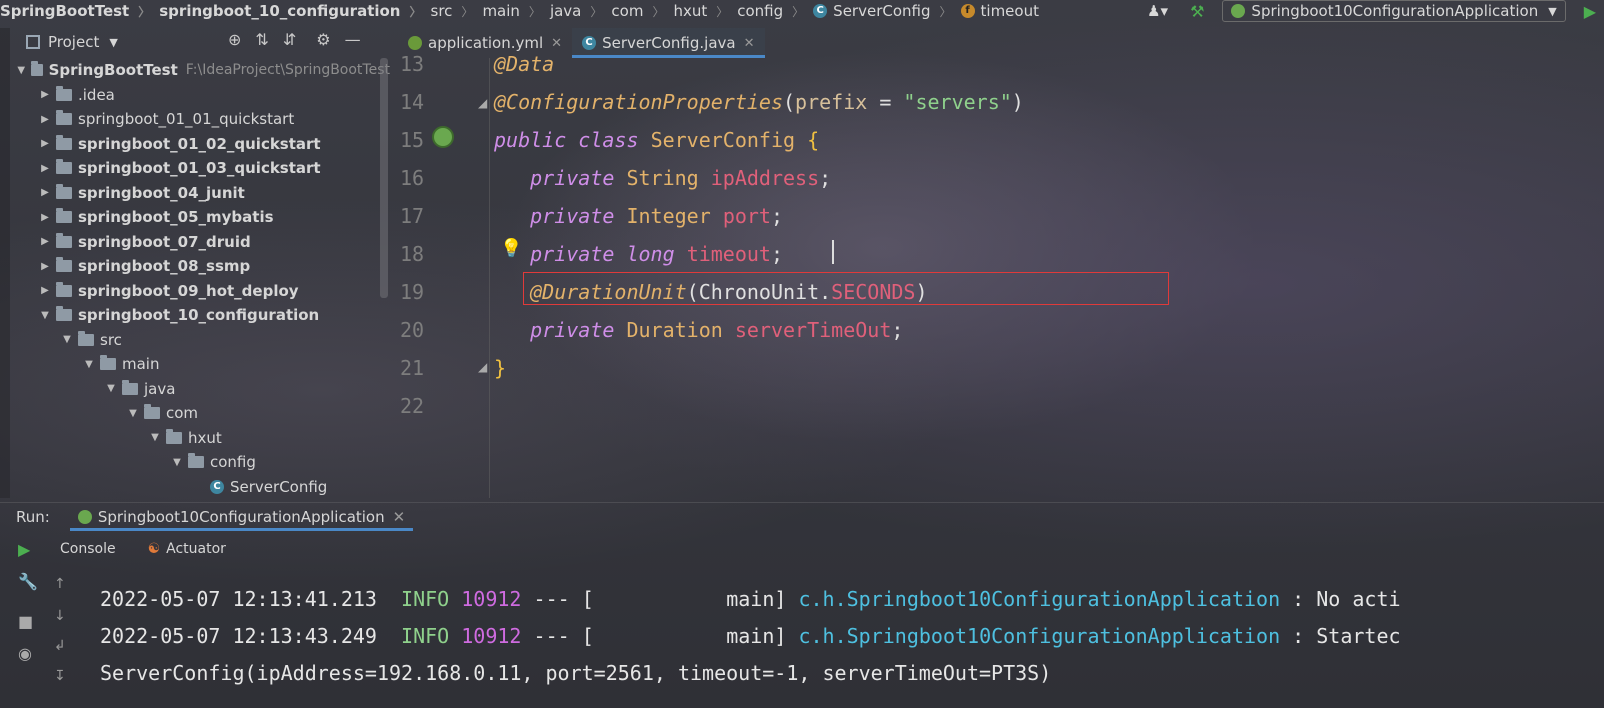  Describe the element at coordinates (25, 653) in the screenshot. I see `camera-icon: ◉` at that location.